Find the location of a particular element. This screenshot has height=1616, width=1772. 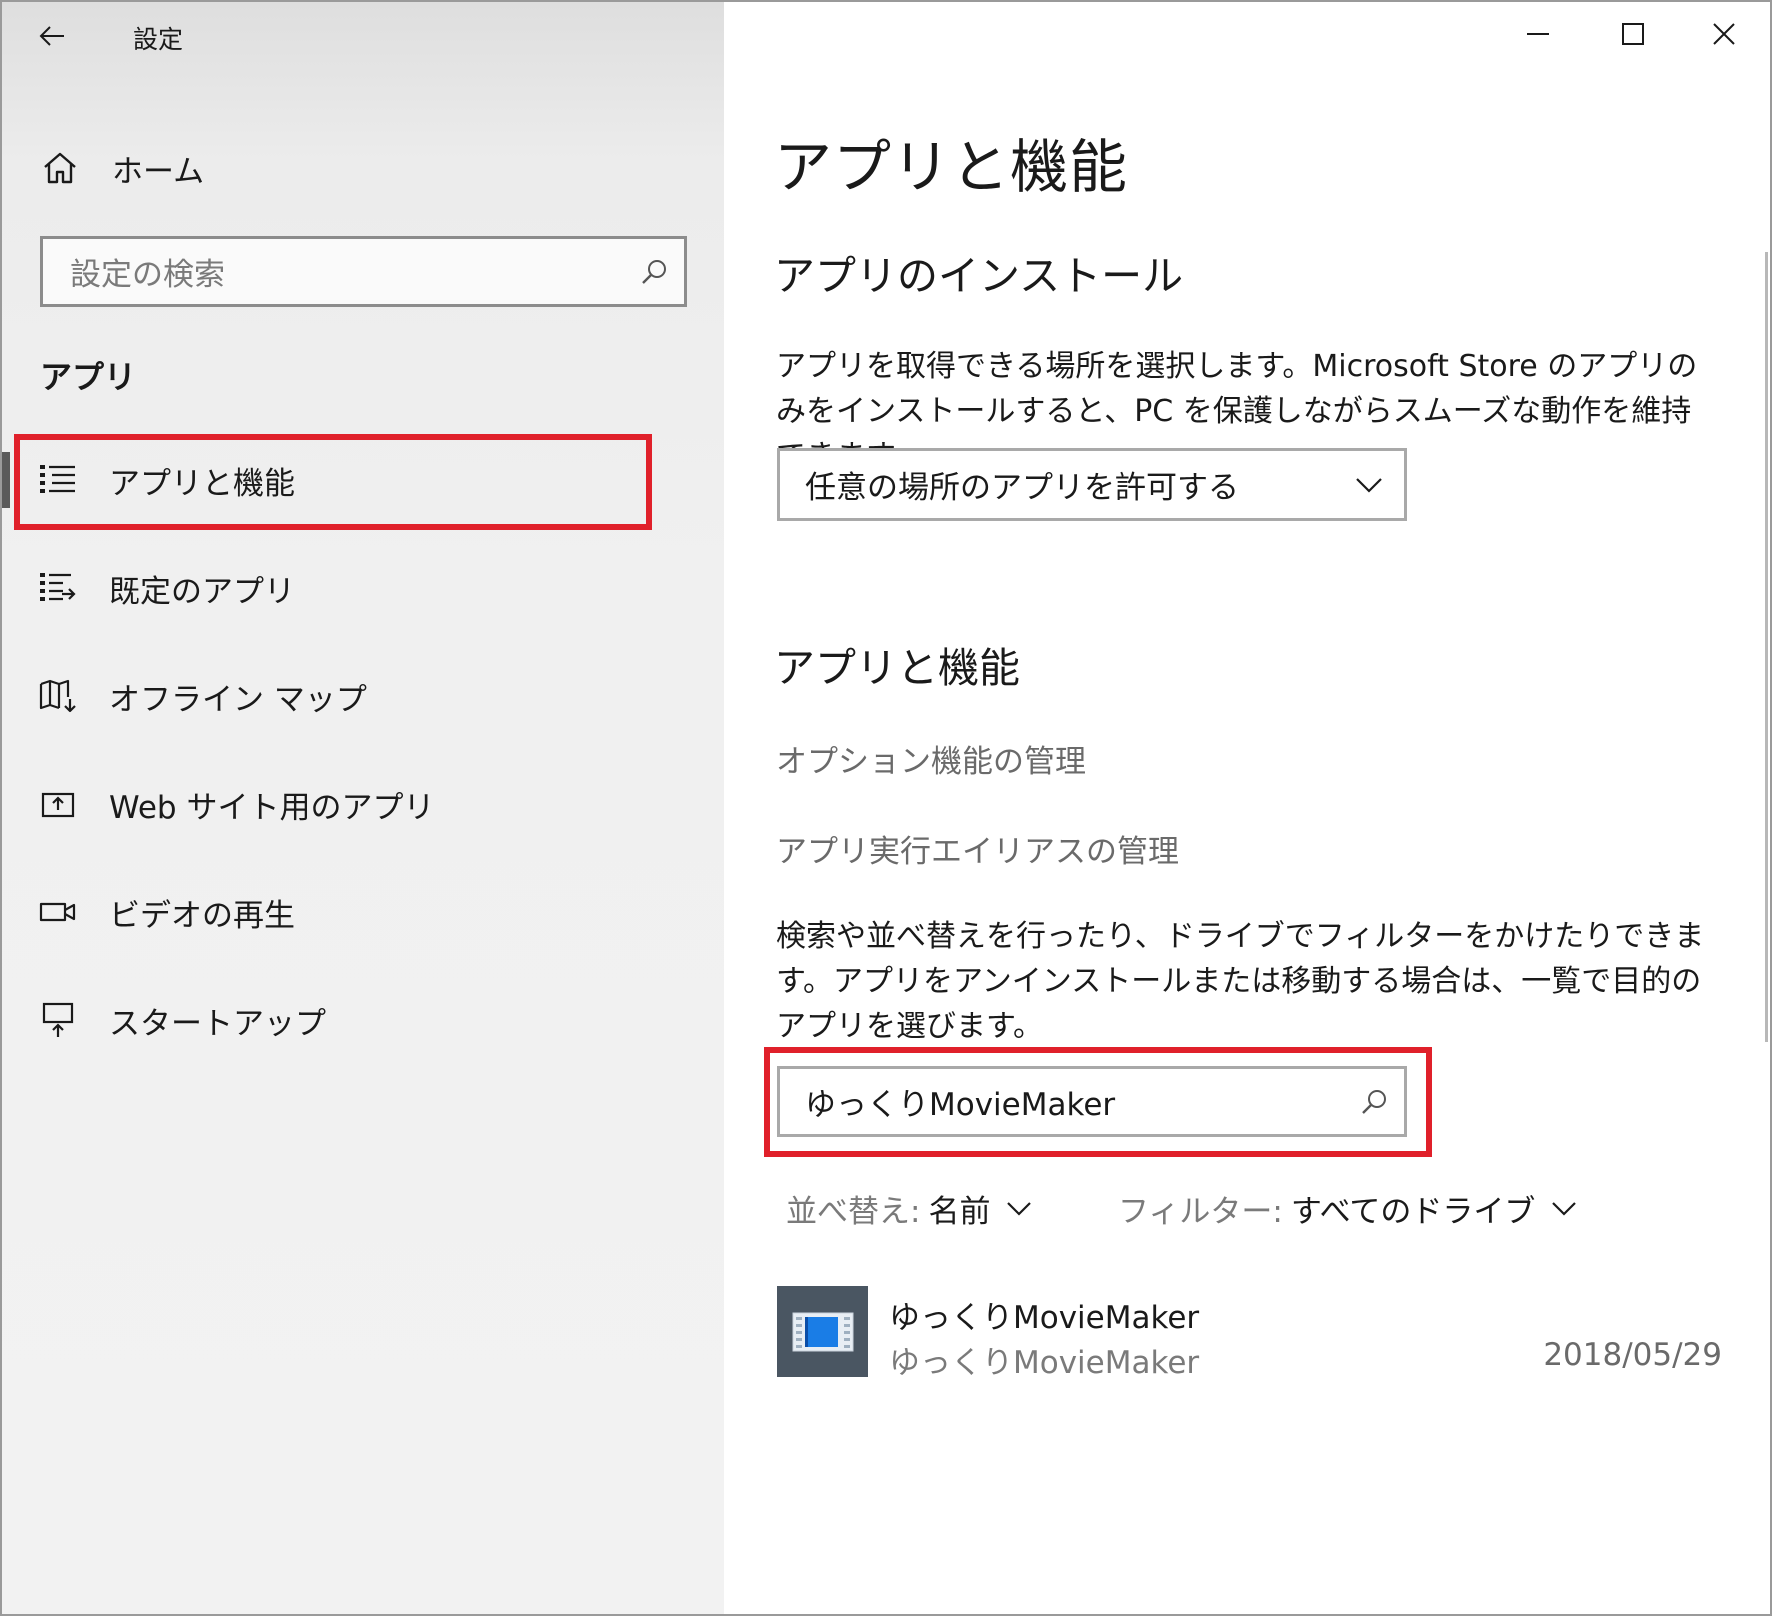

offline-maps-icon is located at coordinates (58, 696).